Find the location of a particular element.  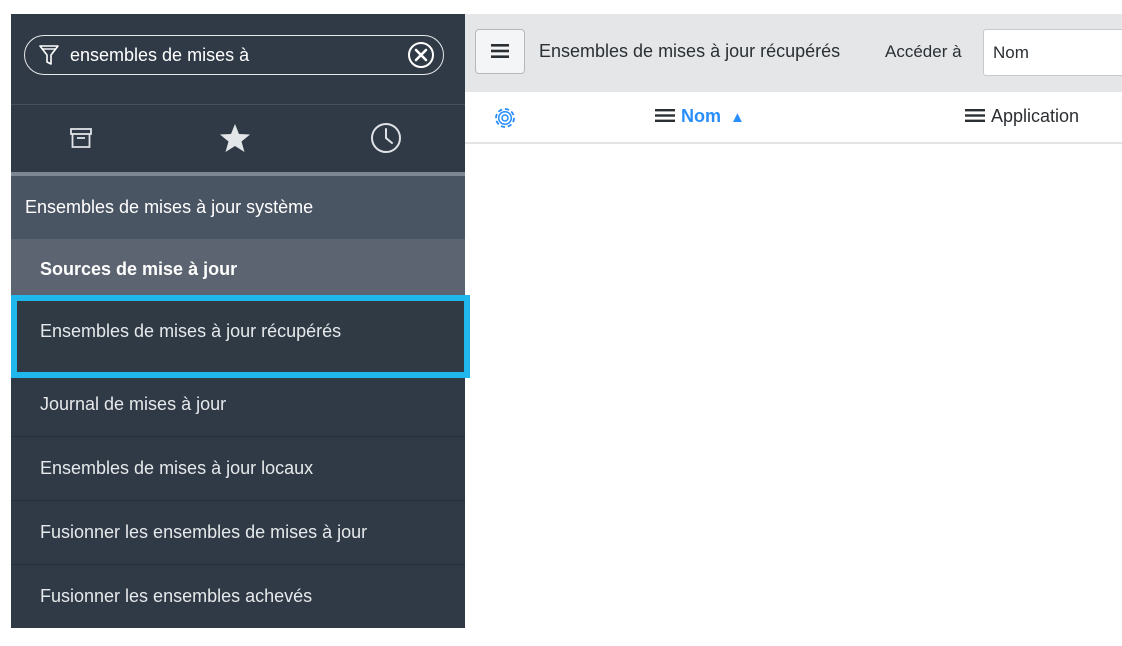

column-header-name: Nom ▲ is located at coordinates (700, 116).